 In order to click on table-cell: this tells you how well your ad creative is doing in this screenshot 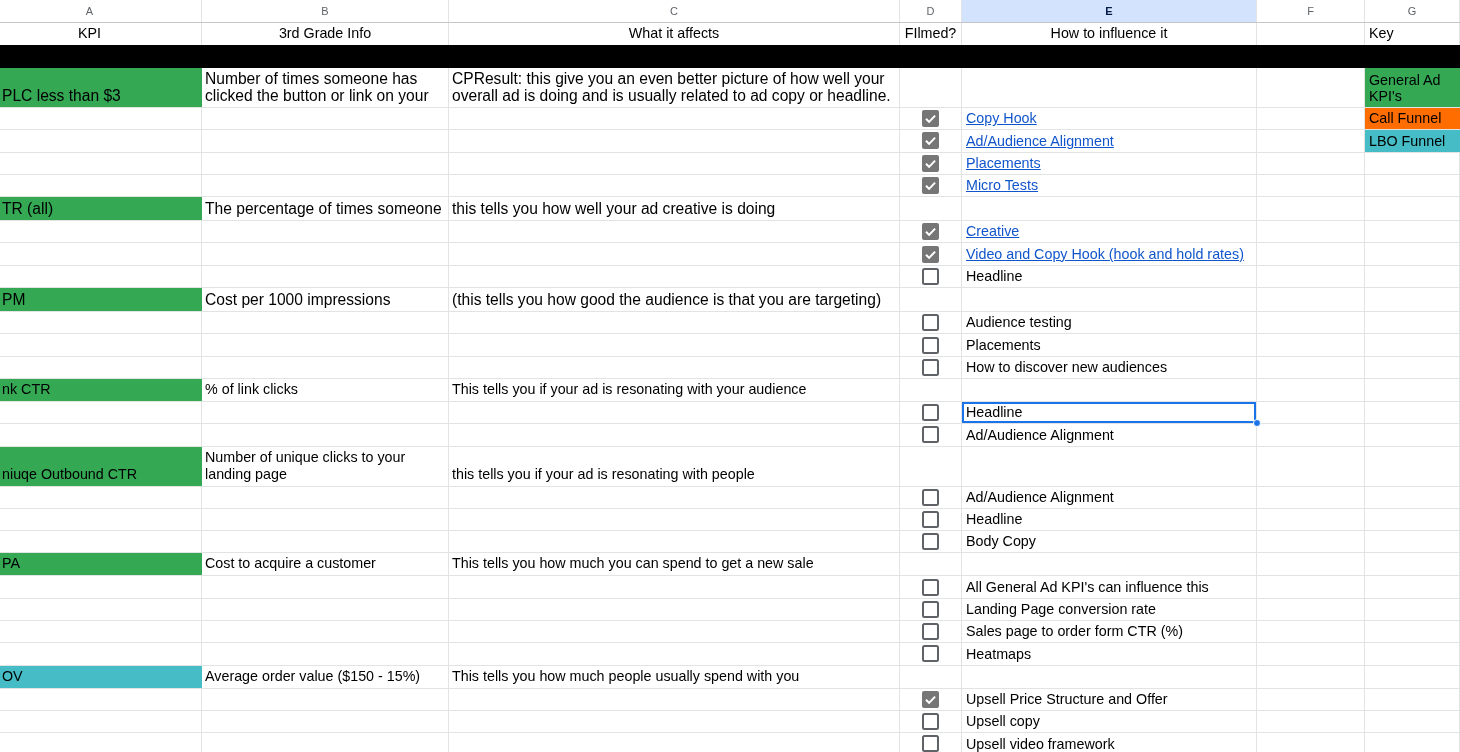, I will do `click(674, 209)`.